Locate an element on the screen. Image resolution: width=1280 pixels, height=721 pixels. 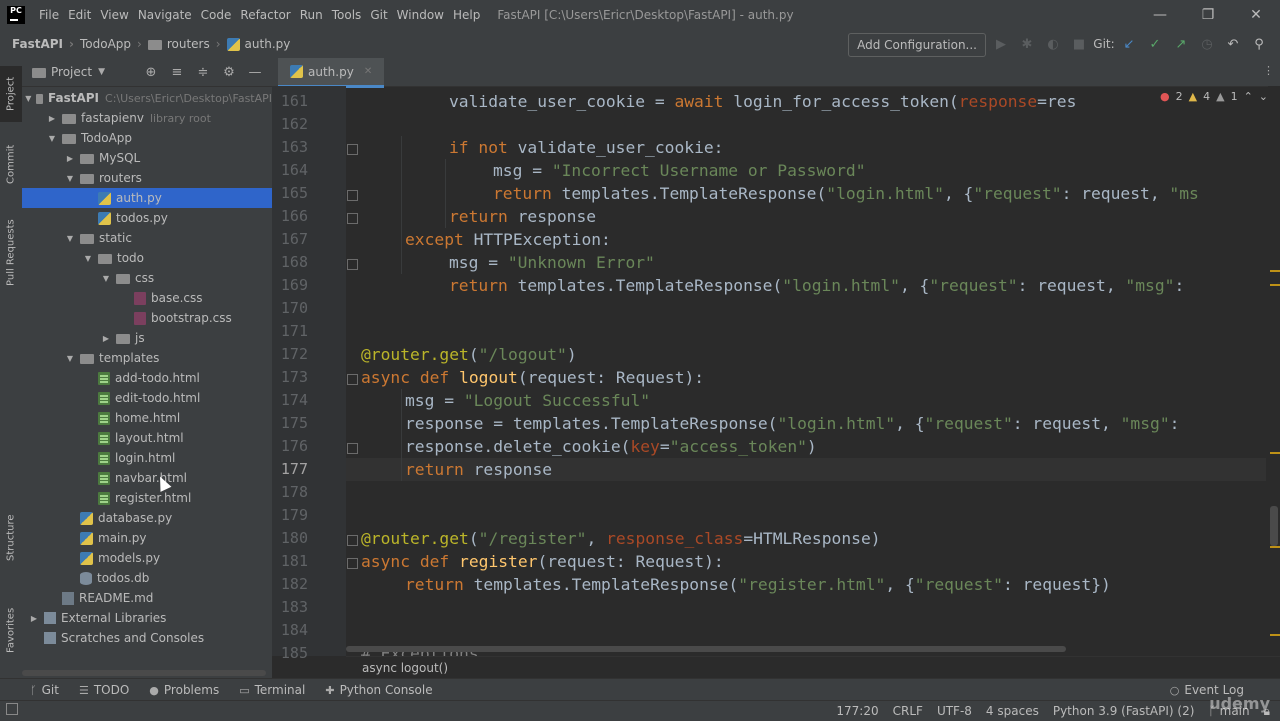
code-line: async def register(request: Request): is located at coordinates (542, 561).